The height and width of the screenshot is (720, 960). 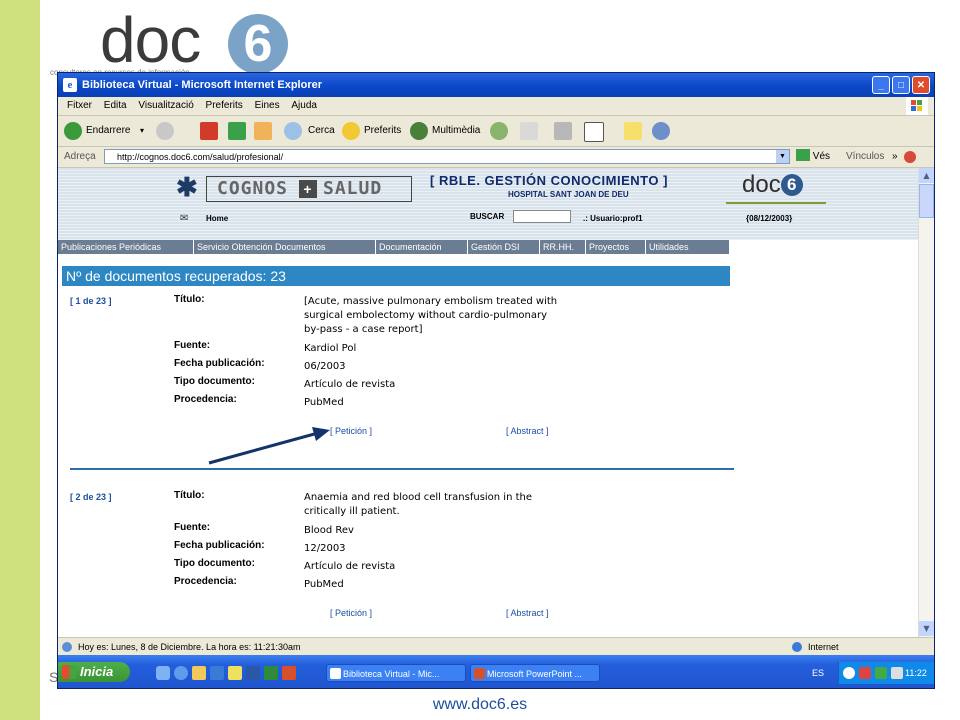 I want to click on menu-preferits: Preferits, so click(x=224, y=106).